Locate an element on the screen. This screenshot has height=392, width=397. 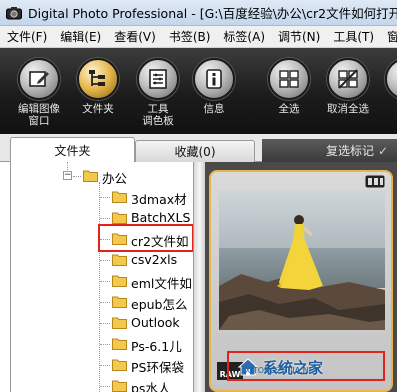
partial-toolbar-button: 左 is located at coordinates (391, 86).